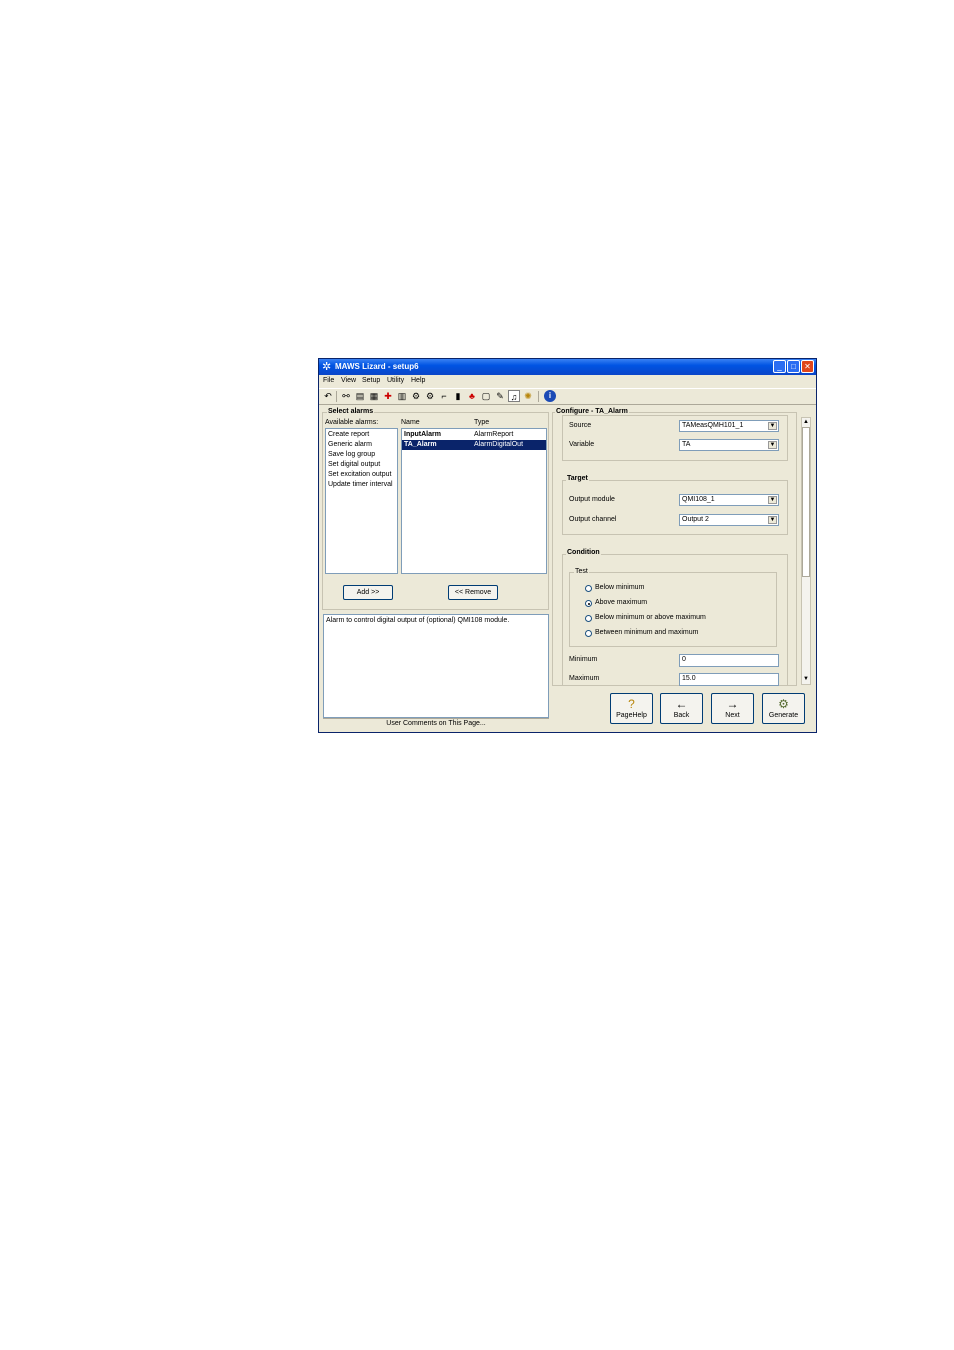 The width and height of the screenshot is (954, 1350). I want to click on radio-below-min-or-above-max, so click(588, 618).